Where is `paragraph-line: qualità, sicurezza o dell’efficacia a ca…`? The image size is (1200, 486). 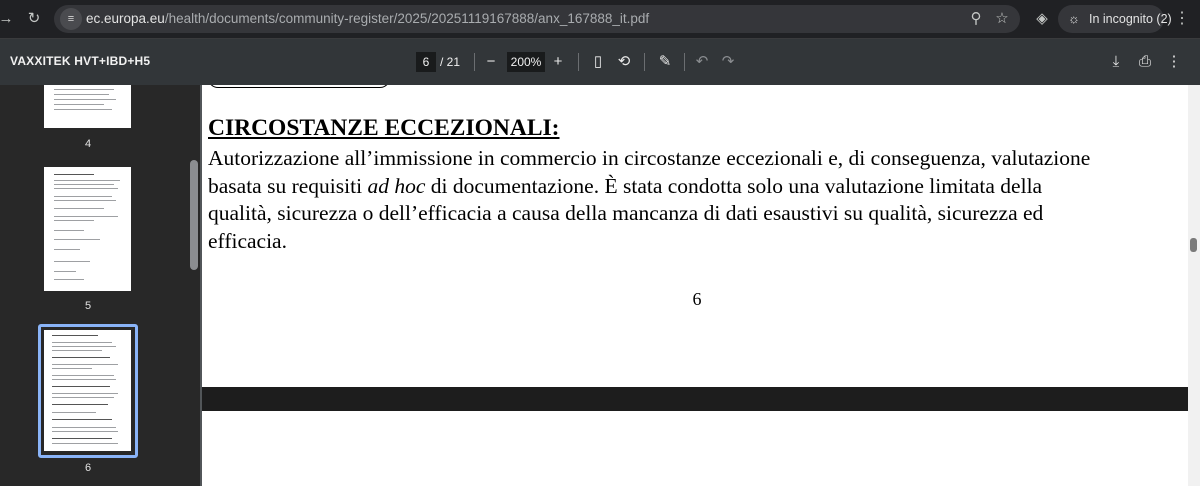
paragraph-line: qualità, sicurezza o dell’efficacia a ca… is located at coordinates (626, 213).